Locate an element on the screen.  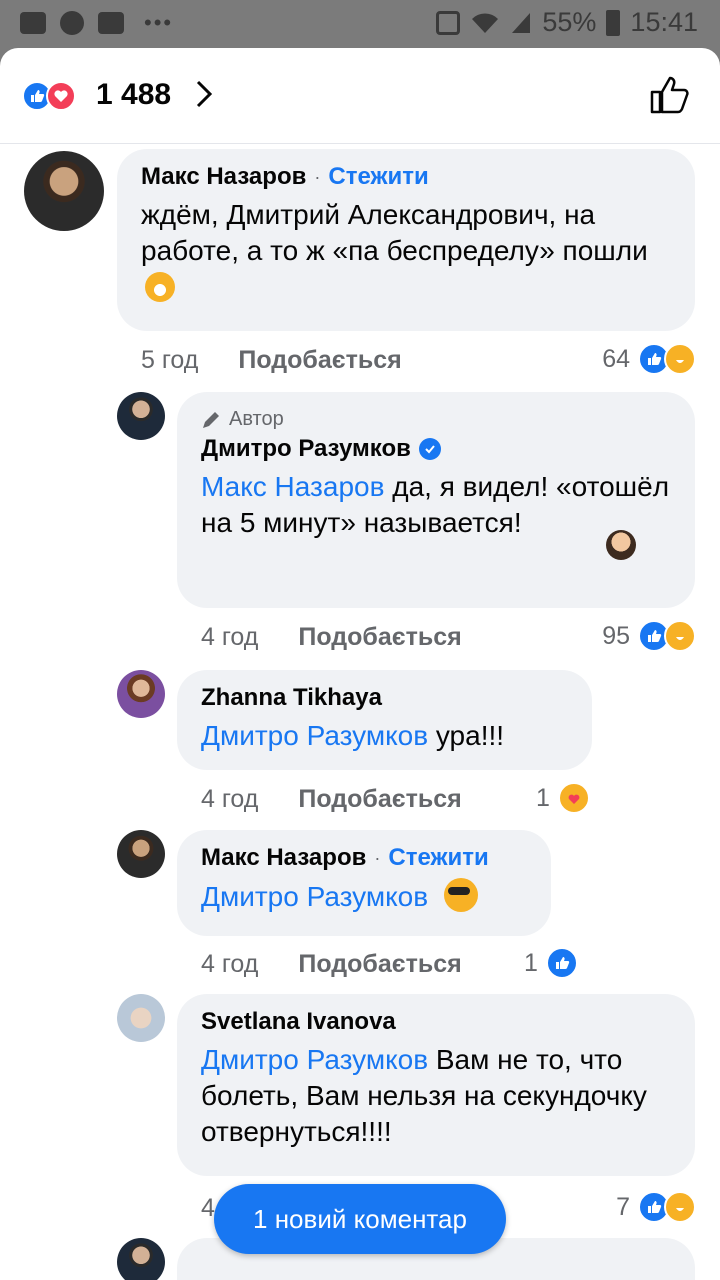
reaction-count: 1 488 is located at coordinates (133, 95).